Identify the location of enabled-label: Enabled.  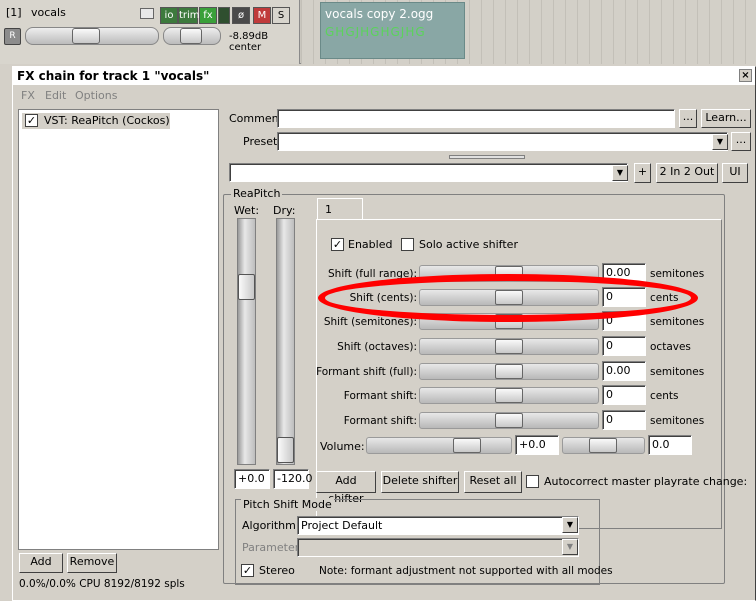
(370, 244).